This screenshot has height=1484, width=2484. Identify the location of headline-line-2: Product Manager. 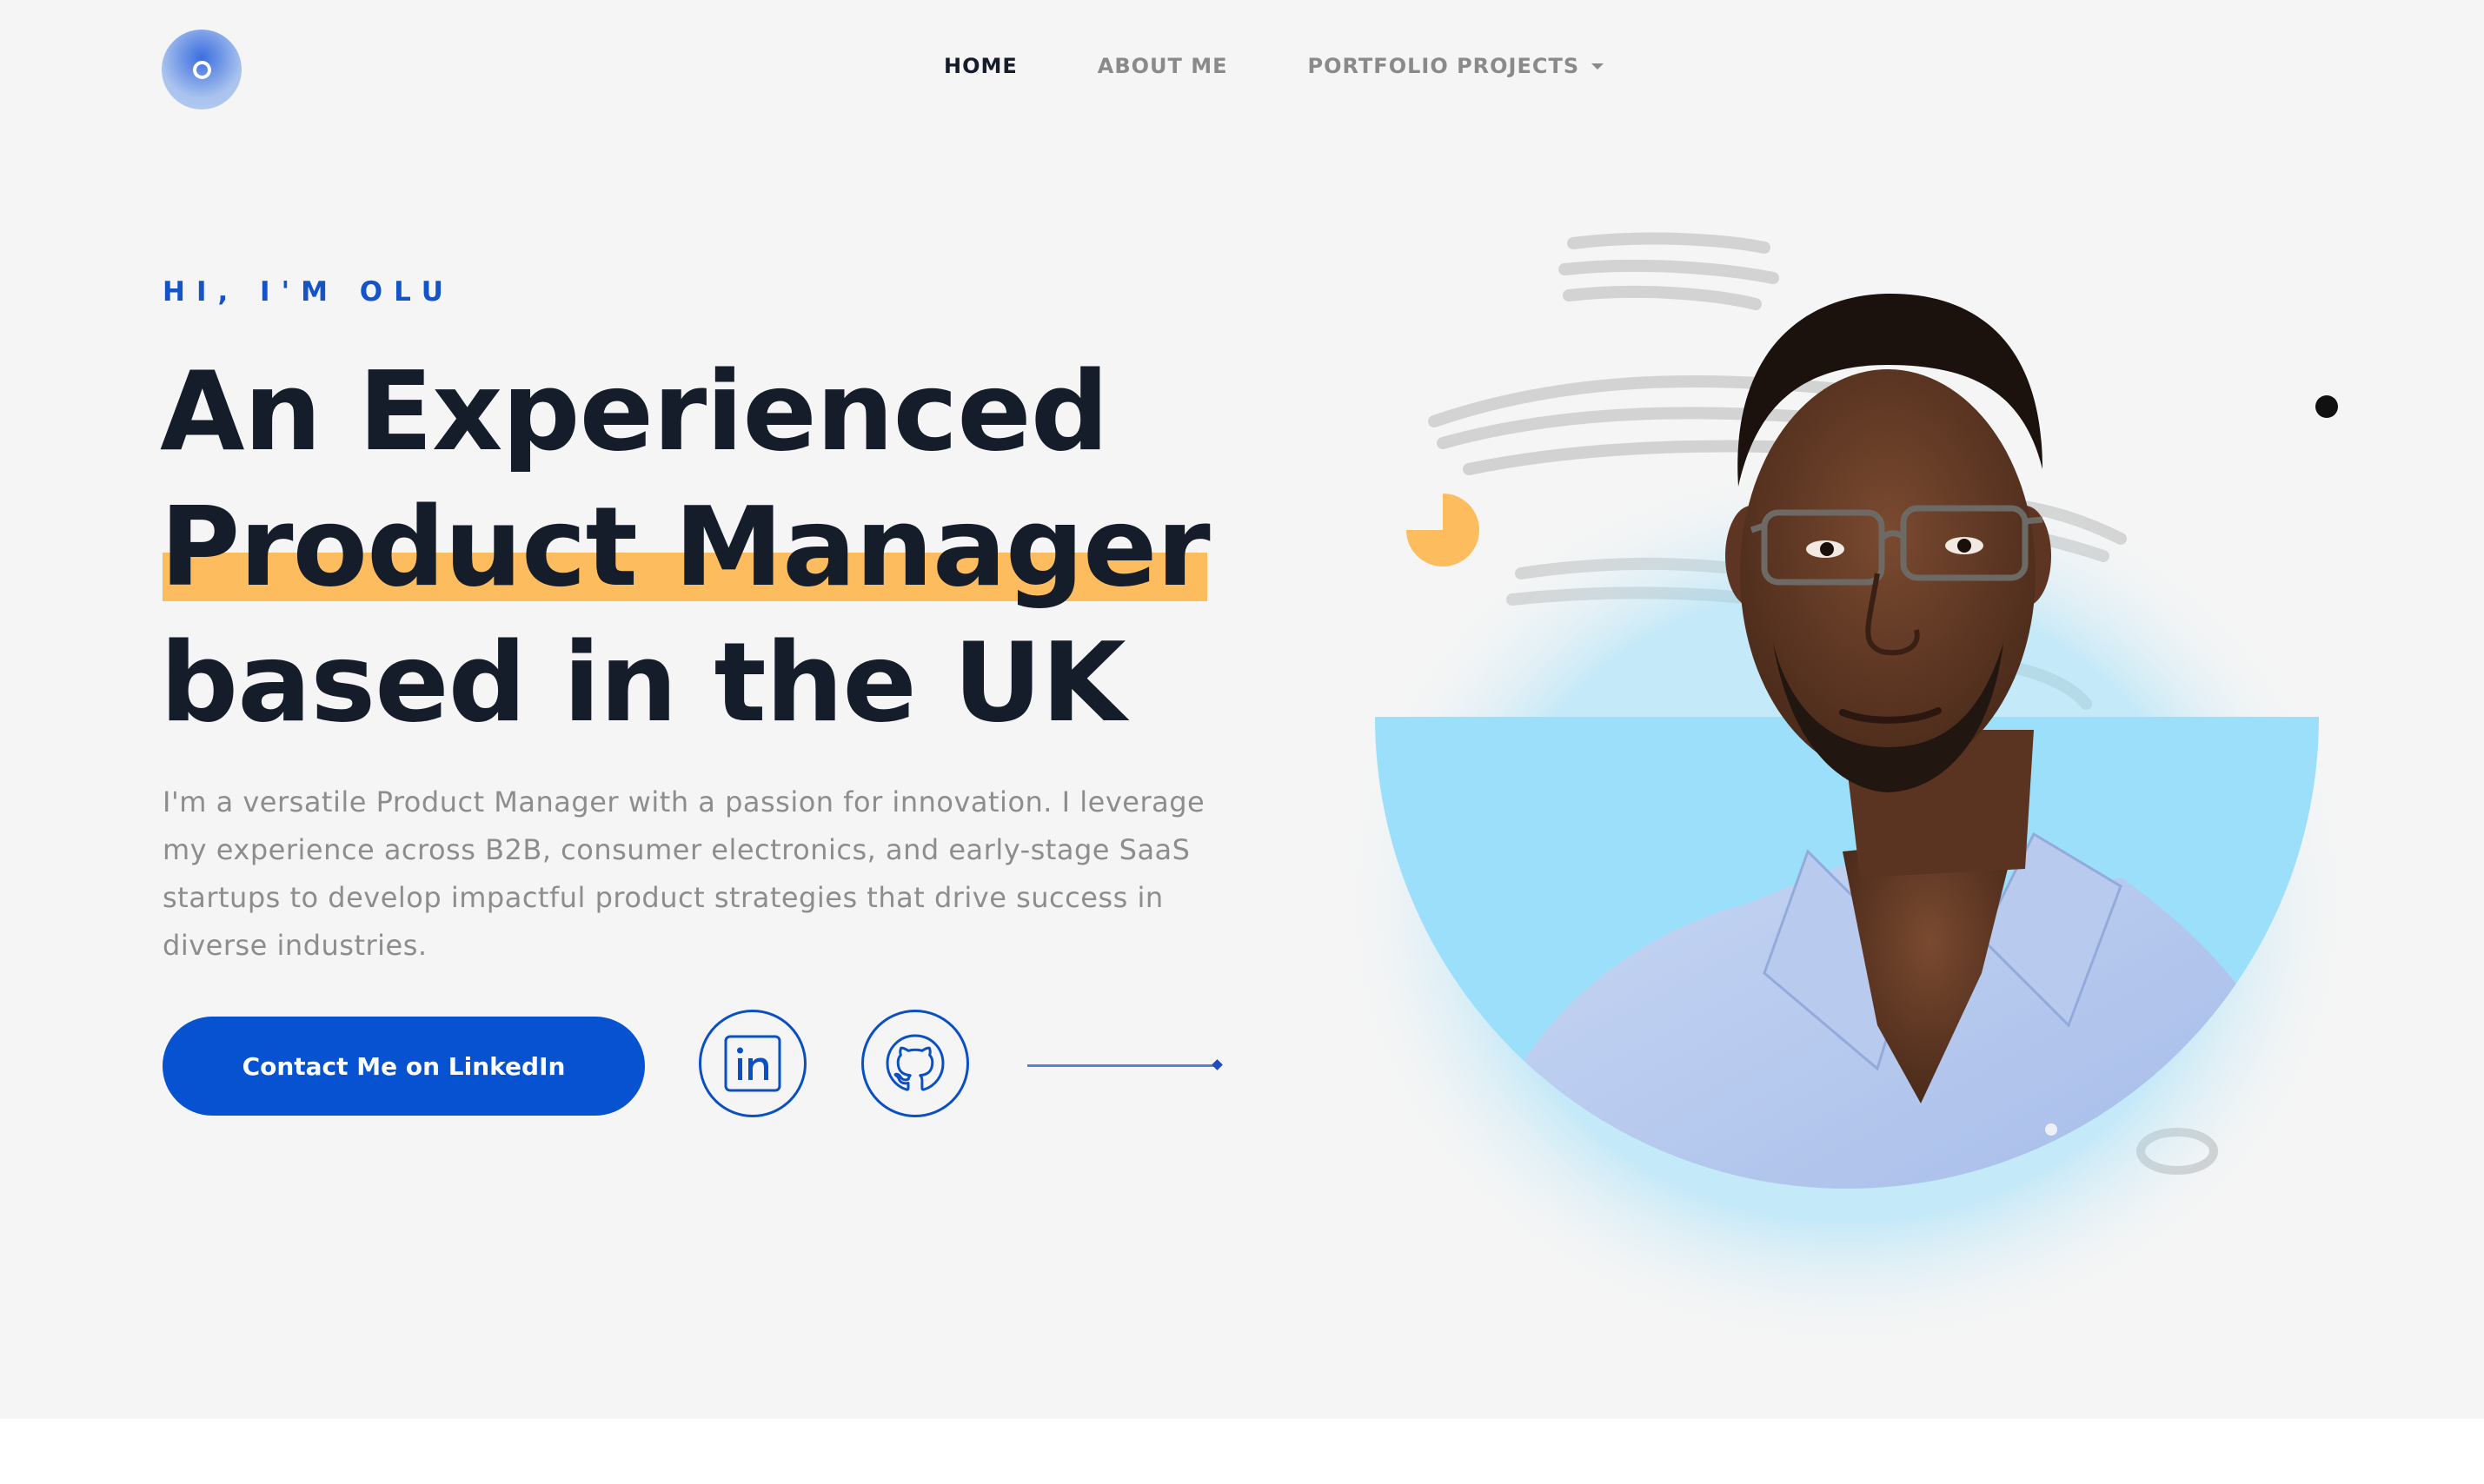
(685, 547).